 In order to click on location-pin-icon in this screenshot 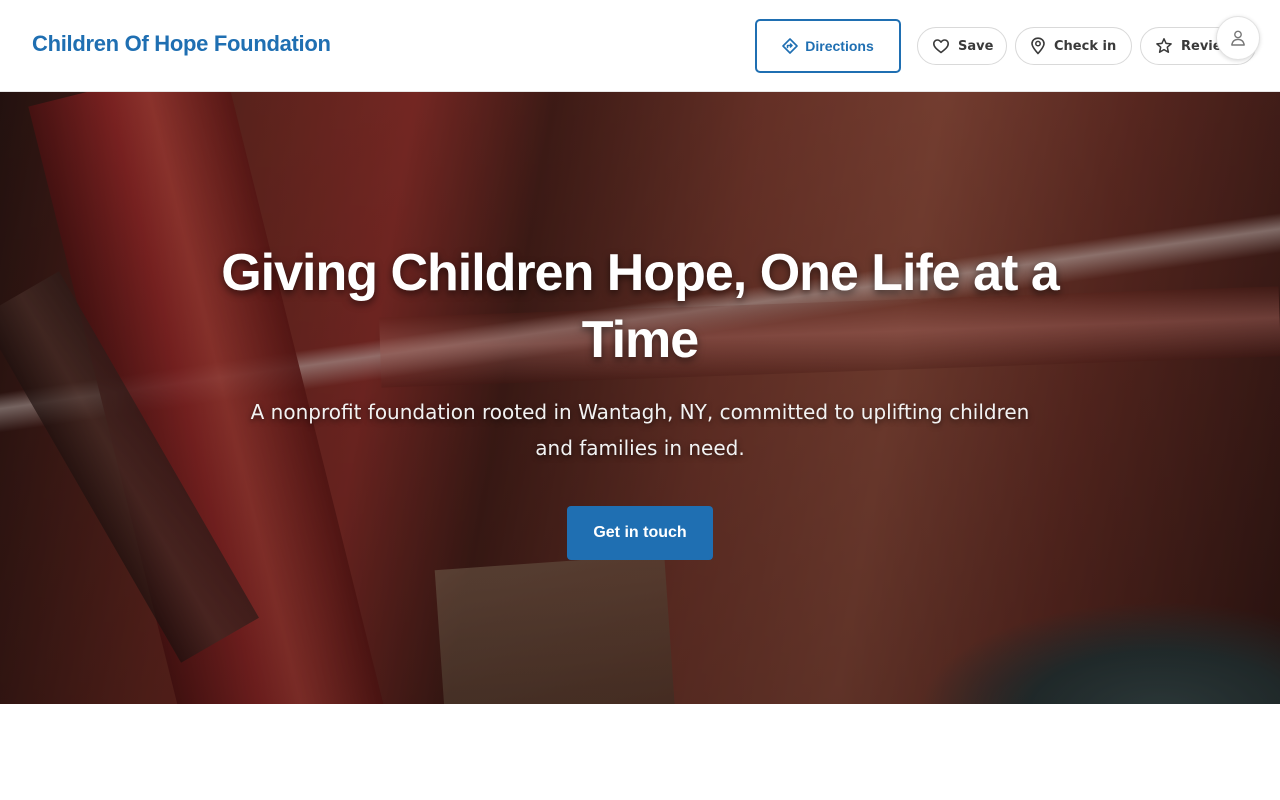, I will do `click(1038, 46)`.